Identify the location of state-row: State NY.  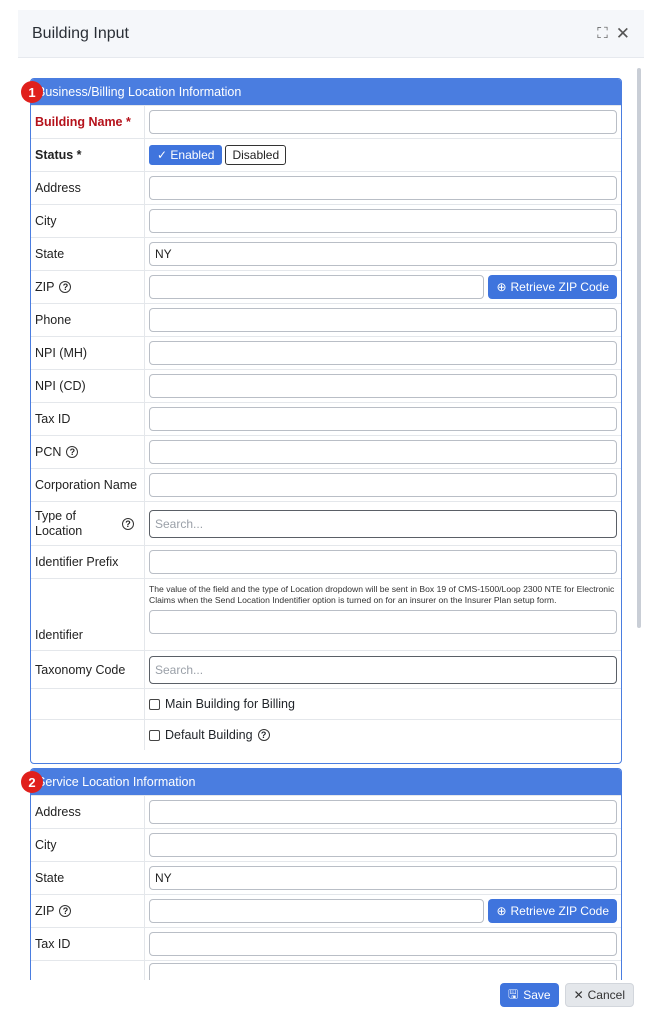
(326, 253).